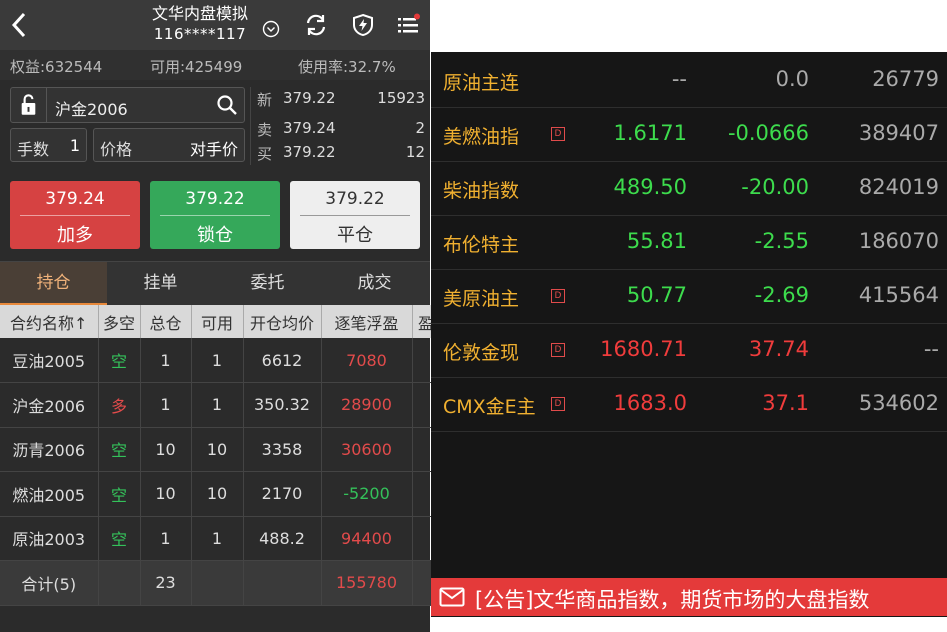 This screenshot has height=632, width=947. I want to click on col-header-direction: 多空, so click(119, 321).